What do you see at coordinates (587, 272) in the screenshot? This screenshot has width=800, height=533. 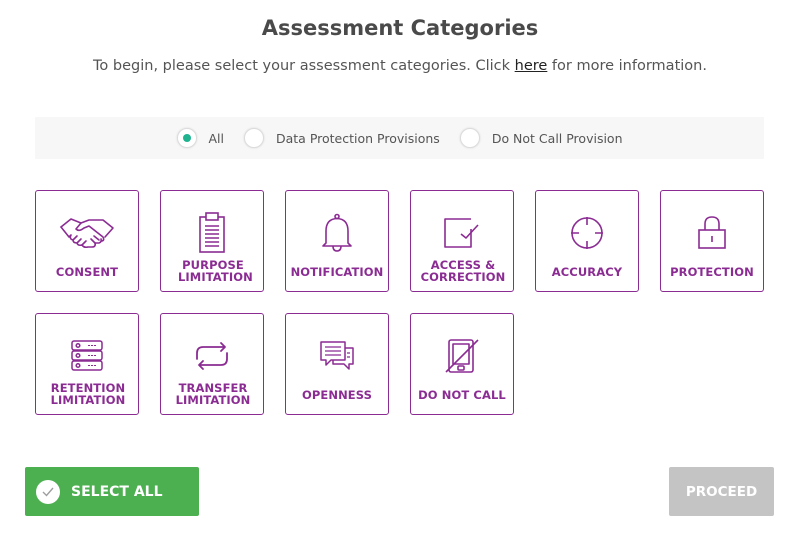 I see `category-label: ACCURACY` at bounding box center [587, 272].